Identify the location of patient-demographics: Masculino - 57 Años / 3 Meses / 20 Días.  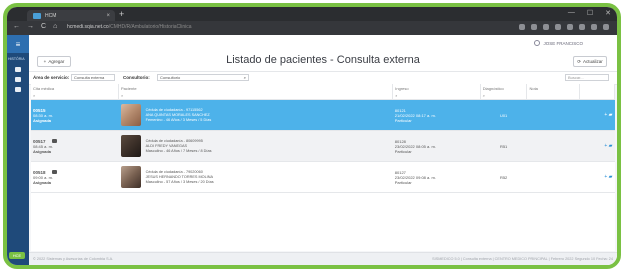
(179, 181).